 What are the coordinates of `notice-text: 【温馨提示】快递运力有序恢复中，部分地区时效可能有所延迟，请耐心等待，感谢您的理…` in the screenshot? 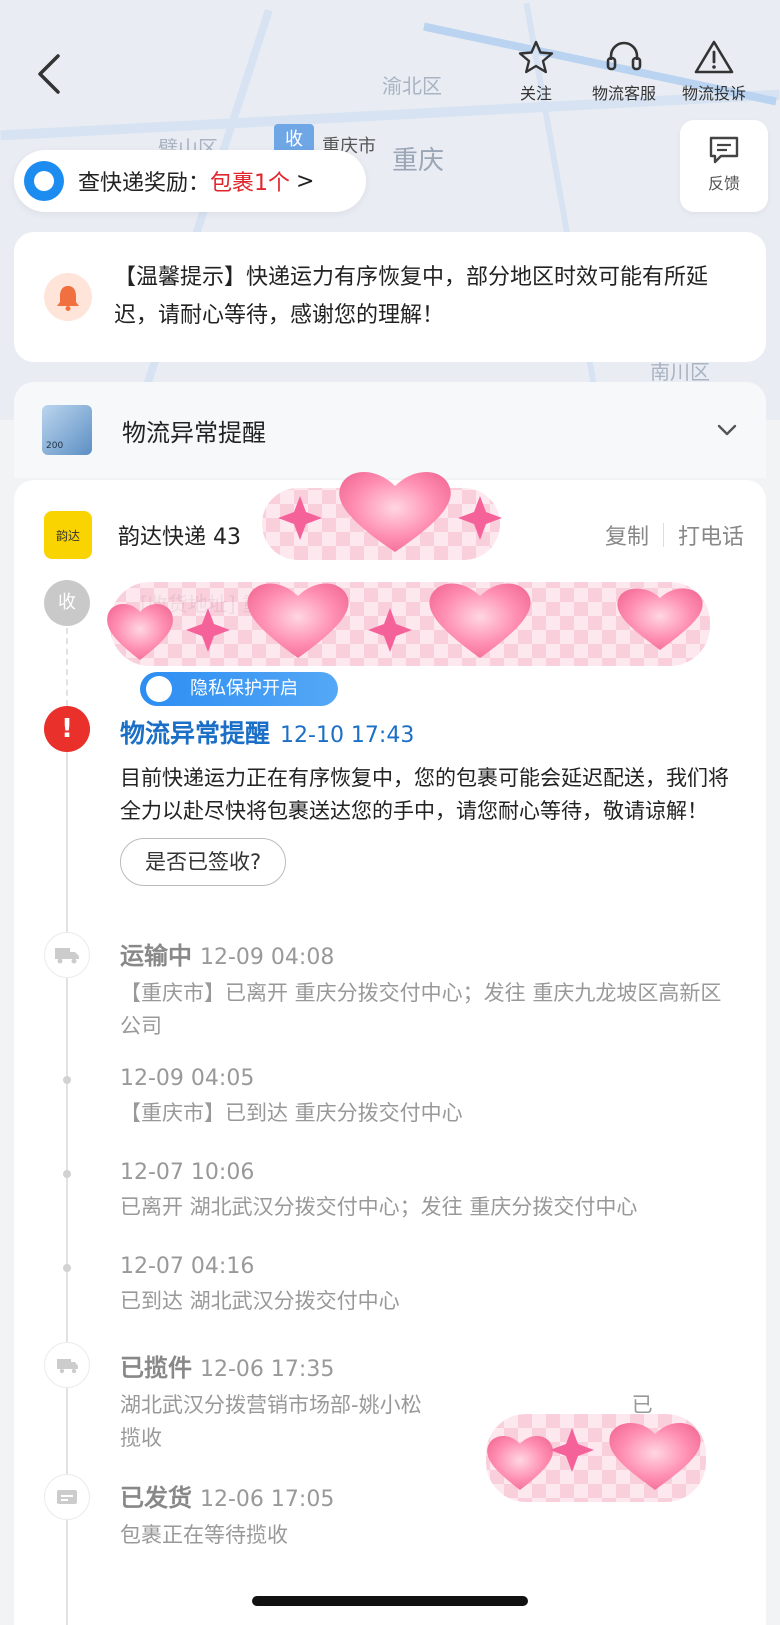 It's located at (411, 296).